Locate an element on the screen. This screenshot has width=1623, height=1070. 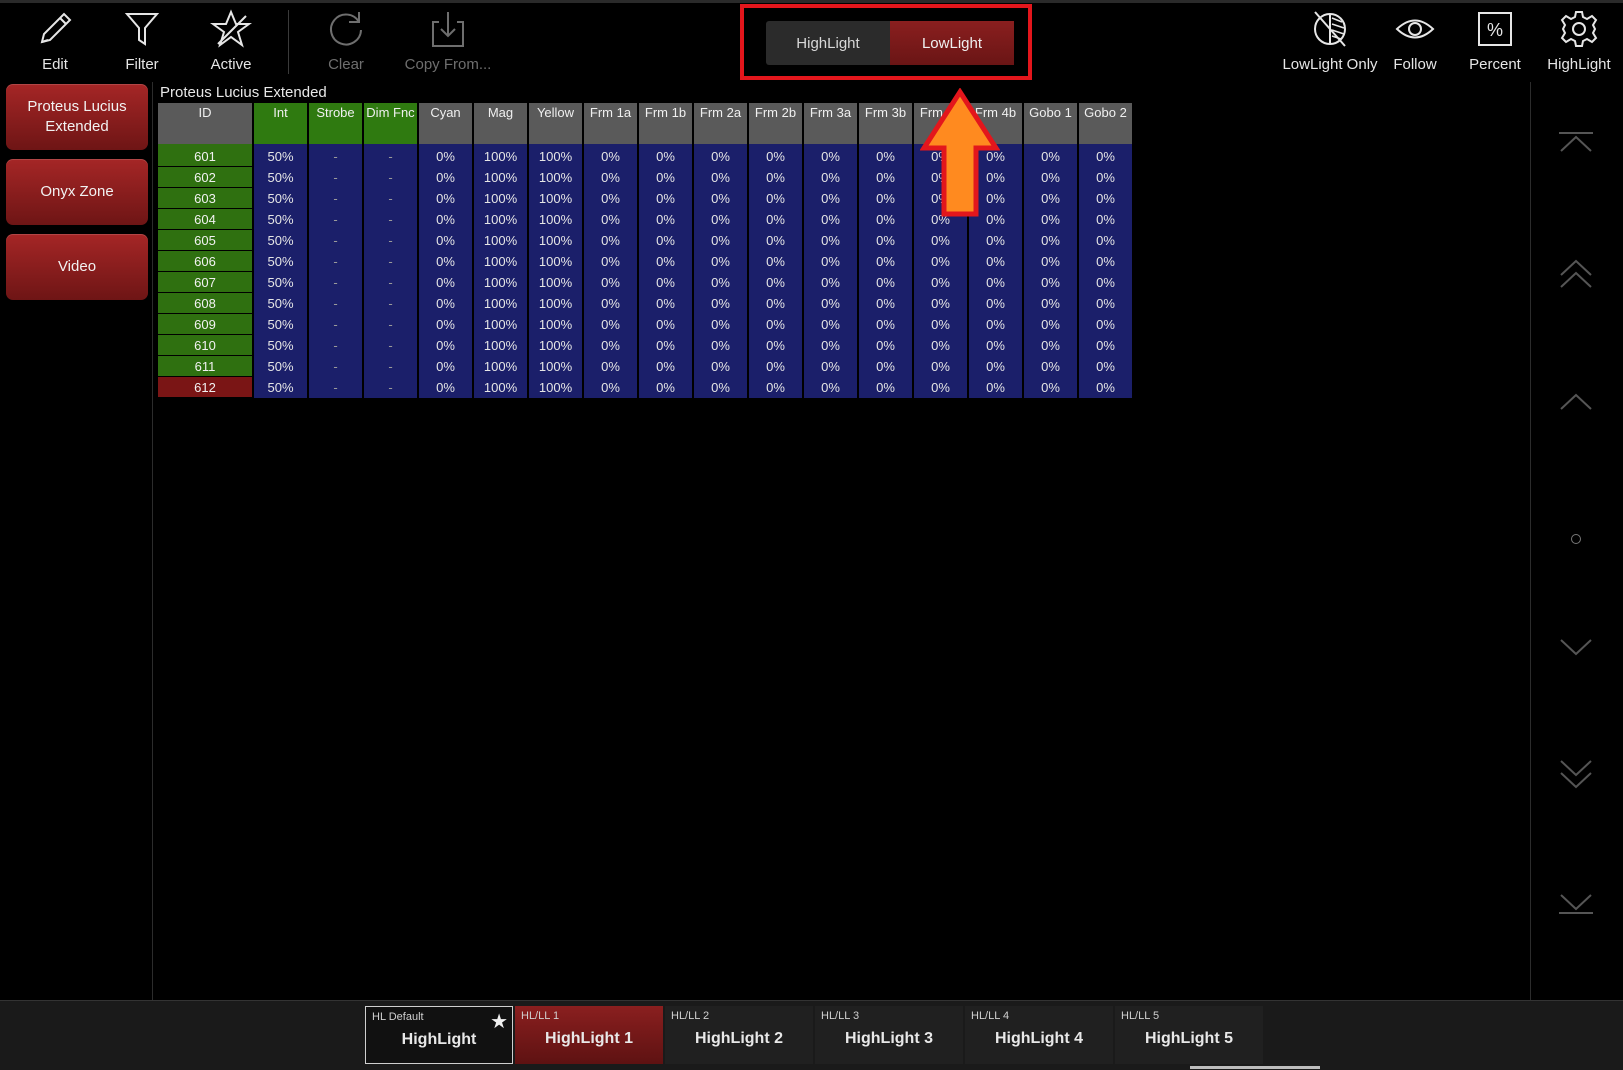
scroll-bottom-button is located at coordinates (1576, 902).